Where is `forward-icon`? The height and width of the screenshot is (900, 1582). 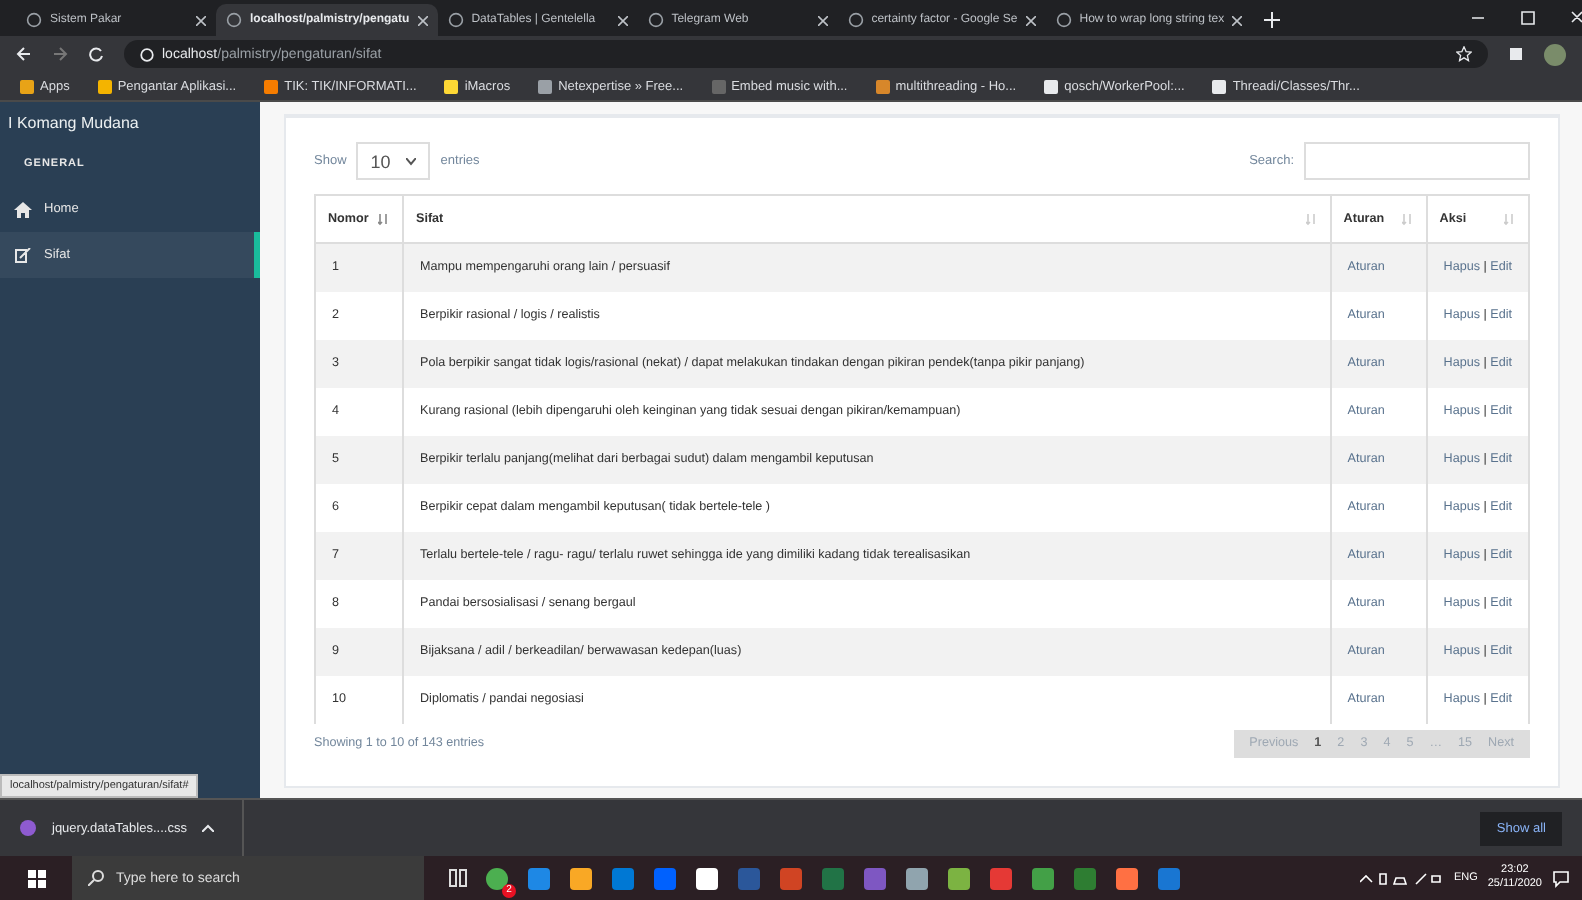
forward-icon is located at coordinates (60, 54).